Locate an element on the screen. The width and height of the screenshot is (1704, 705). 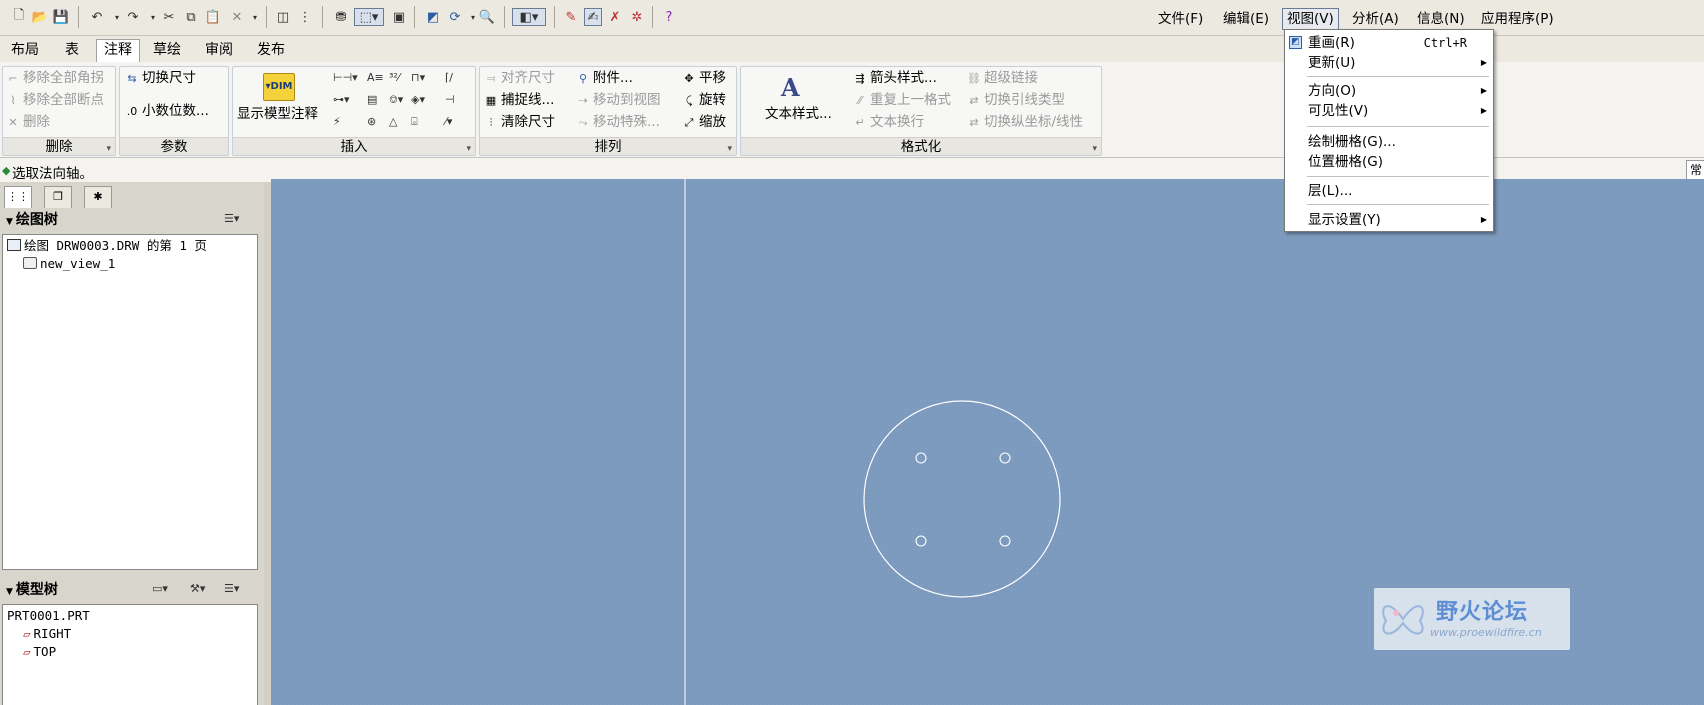
tree-item-view: new_view_1 is located at coordinates (69, 264).